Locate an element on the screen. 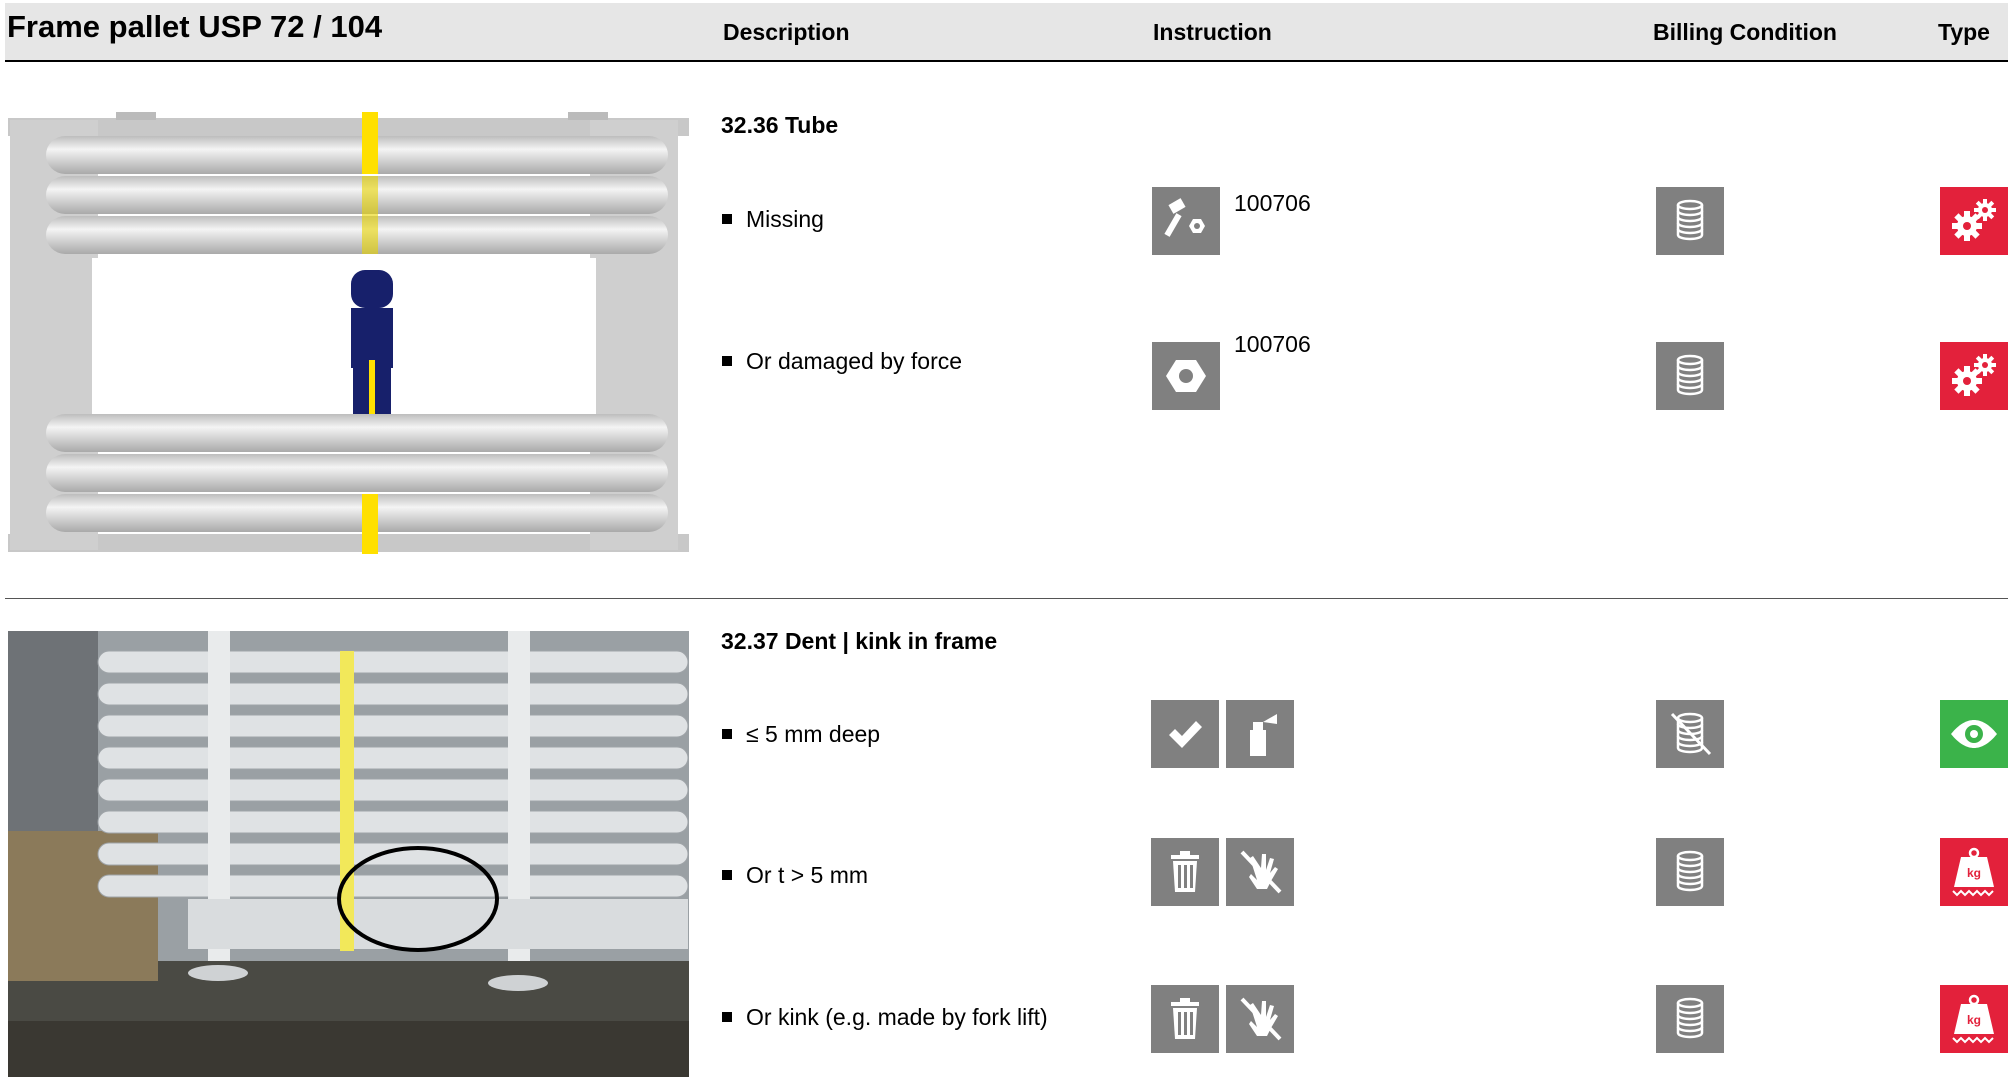 The image size is (2008, 1077). no-charge-icon is located at coordinates (1690, 734).